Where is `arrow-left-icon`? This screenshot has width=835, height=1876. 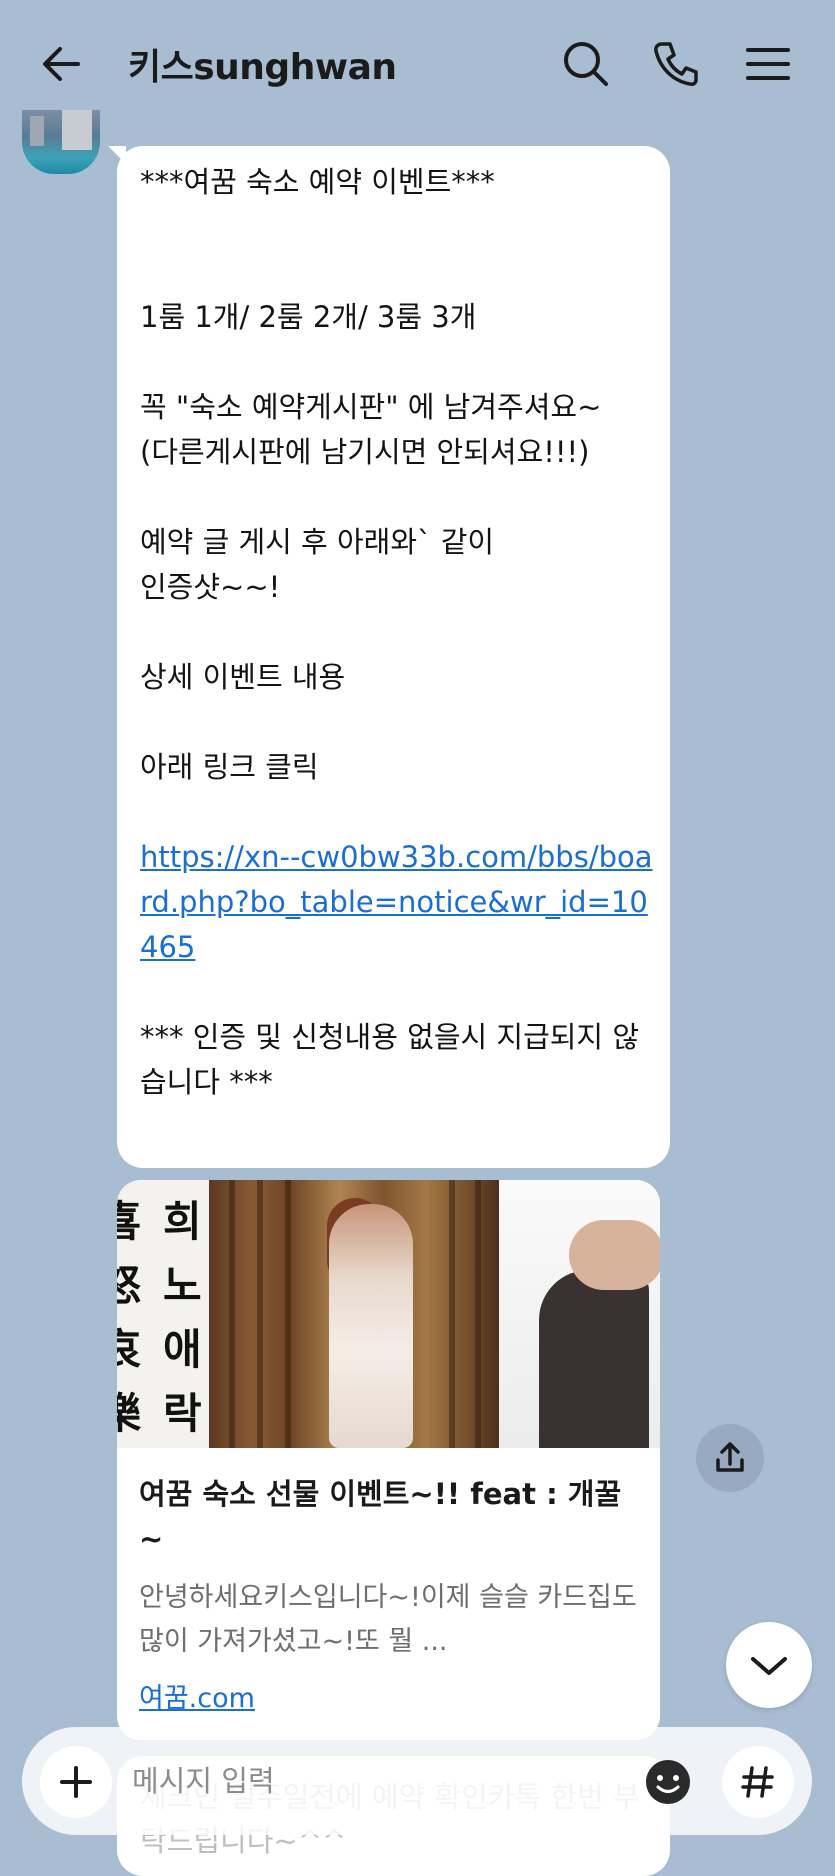
arrow-left-icon is located at coordinates (61, 64).